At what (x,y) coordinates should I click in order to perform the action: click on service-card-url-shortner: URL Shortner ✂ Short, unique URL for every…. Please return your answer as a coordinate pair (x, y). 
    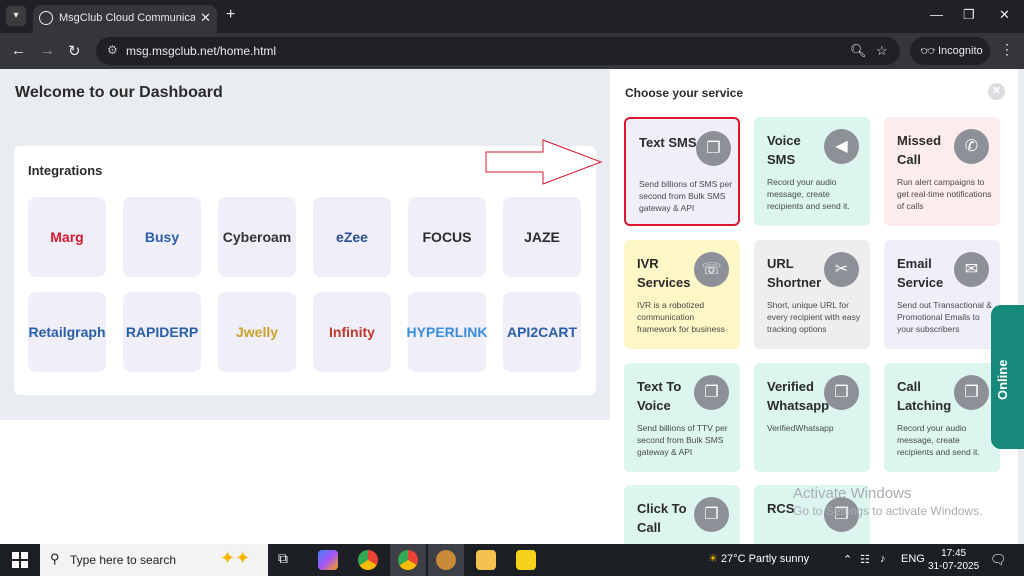
    Looking at the image, I should click on (812, 294).